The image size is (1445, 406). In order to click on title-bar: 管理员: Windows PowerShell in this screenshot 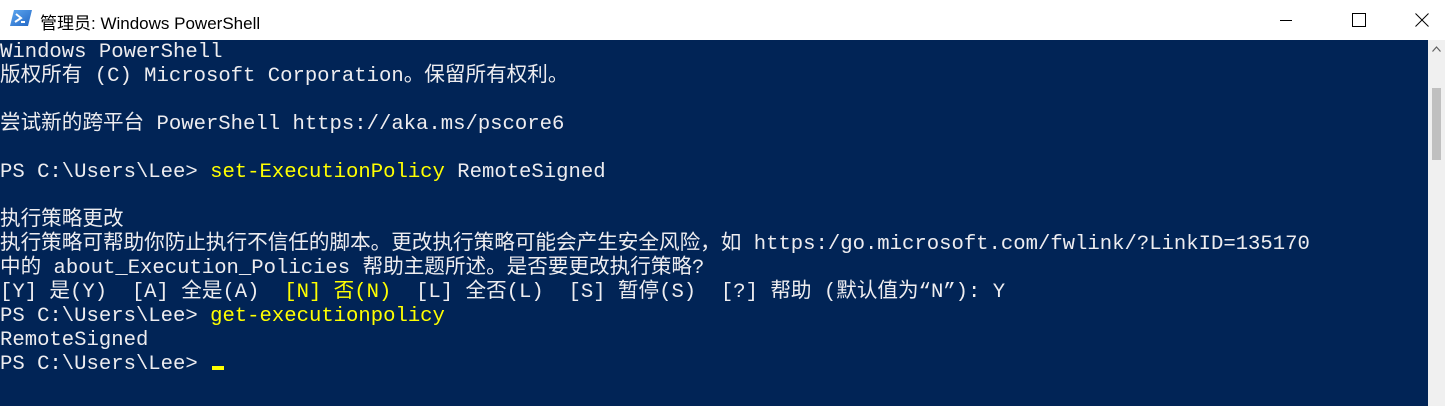, I will do `click(722, 20)`.